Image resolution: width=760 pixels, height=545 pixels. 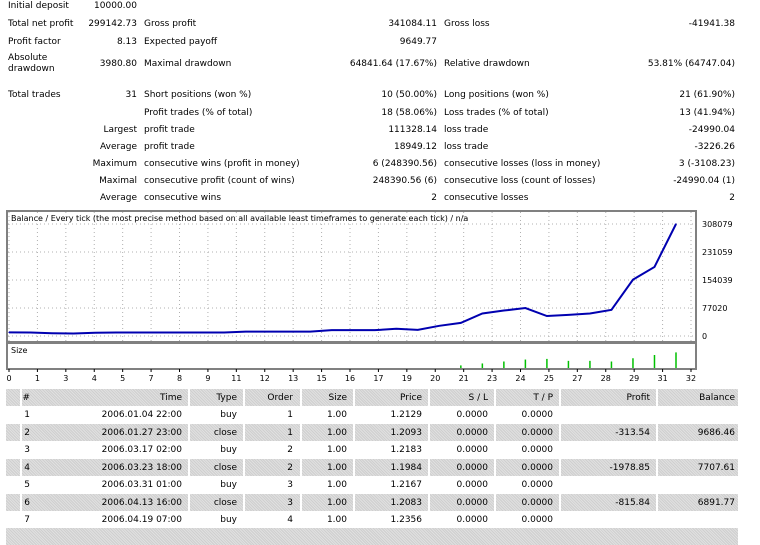 I want to click on cell-time: 2006.03.23 18:00, so click(x=141, y=467).